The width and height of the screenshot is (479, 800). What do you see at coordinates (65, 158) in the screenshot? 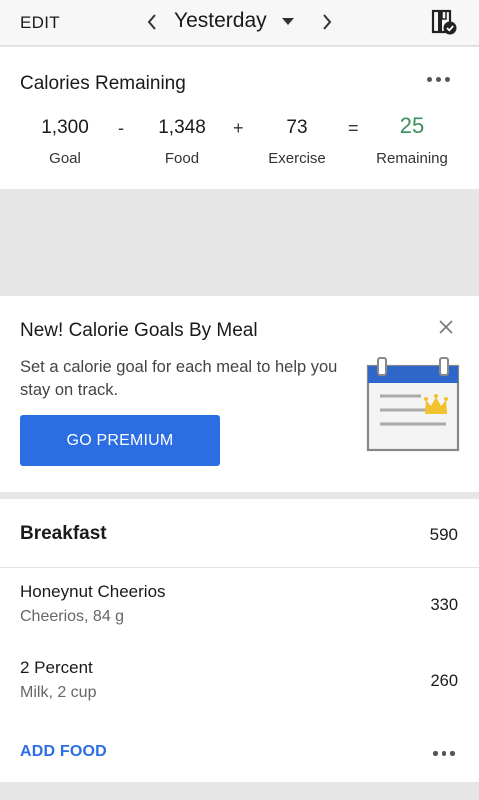
I see `goal-label: Goal` at bounding box center [65, 158].